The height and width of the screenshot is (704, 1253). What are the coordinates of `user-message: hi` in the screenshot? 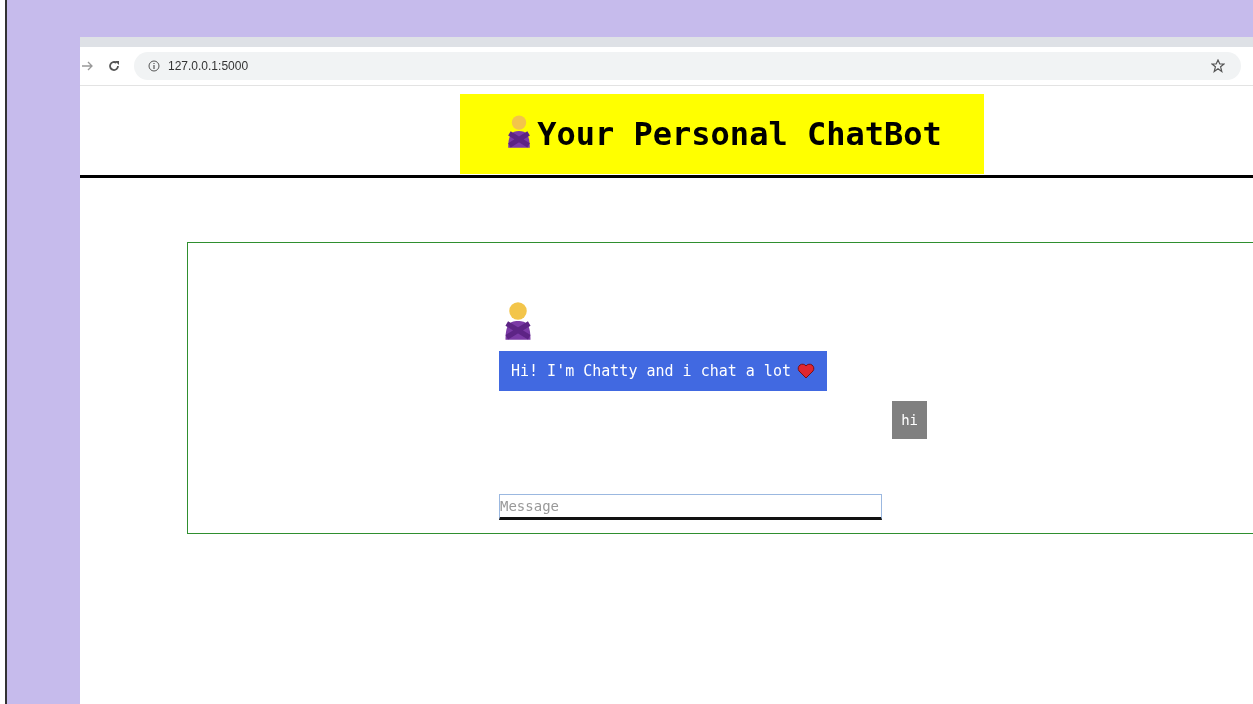 It's located at (909, 420).